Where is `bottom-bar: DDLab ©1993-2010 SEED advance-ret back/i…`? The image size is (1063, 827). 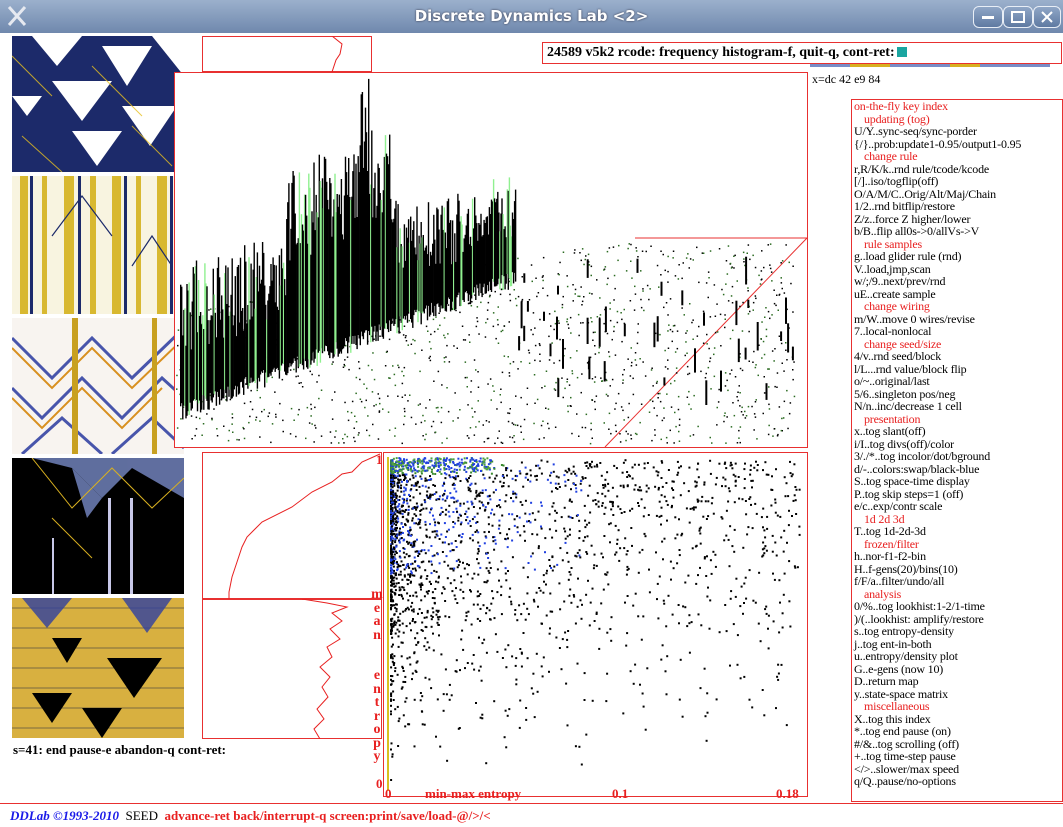 bottom-bar: DDLab ©1993-2010 SEED advance-ret back/i… is located at coordinates (250, 816).